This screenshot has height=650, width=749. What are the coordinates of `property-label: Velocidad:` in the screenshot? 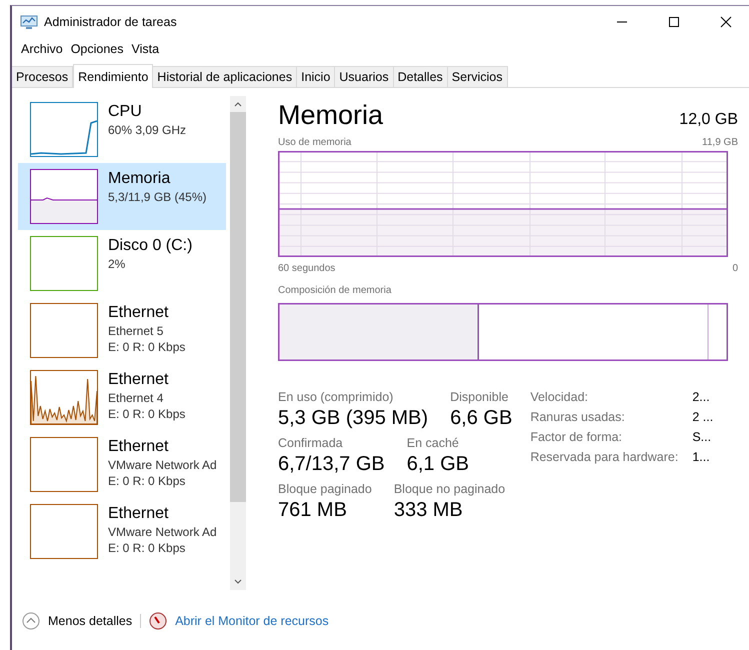 It's located at (560, 397).